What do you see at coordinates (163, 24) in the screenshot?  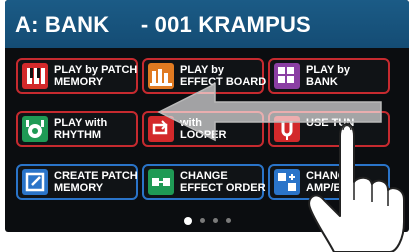 I see `patch-title: A: BANK - 001 KRAMPUS` at bounding box center [163, 24].